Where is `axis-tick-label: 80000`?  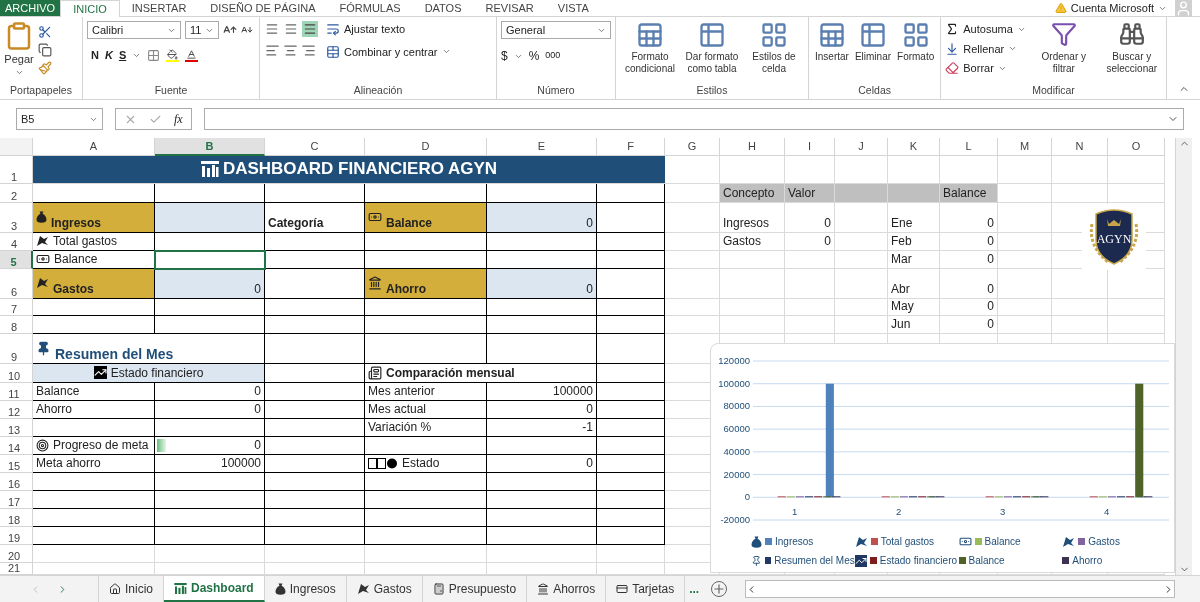 axis-tick-label: 80000 is located at coordinates (736, 406).